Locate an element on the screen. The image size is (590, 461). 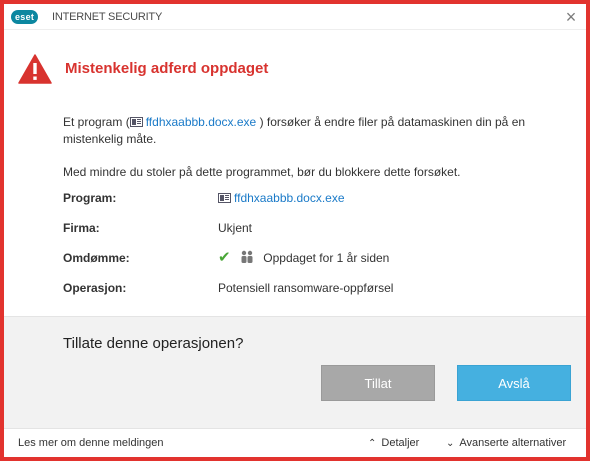
reputation-value: ✔ Oppdaget for 1 år siden is located at coordinates (303, 258).